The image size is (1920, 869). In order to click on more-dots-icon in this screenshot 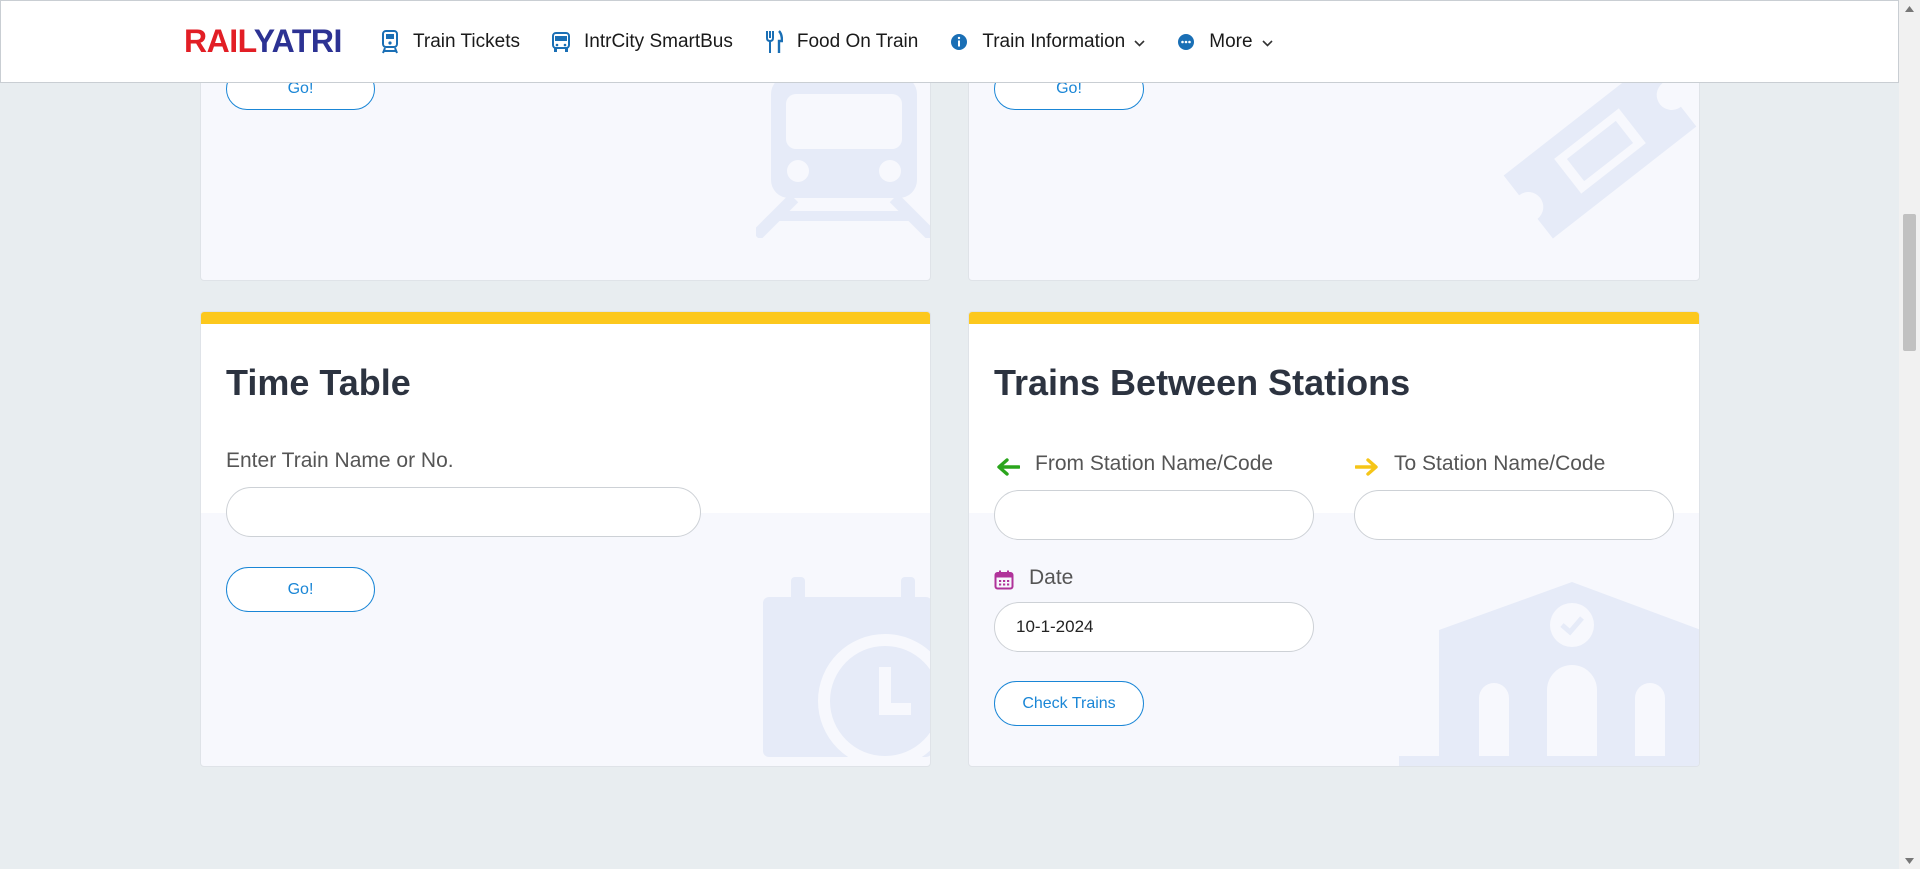, I will do `click(1186, 42)`.